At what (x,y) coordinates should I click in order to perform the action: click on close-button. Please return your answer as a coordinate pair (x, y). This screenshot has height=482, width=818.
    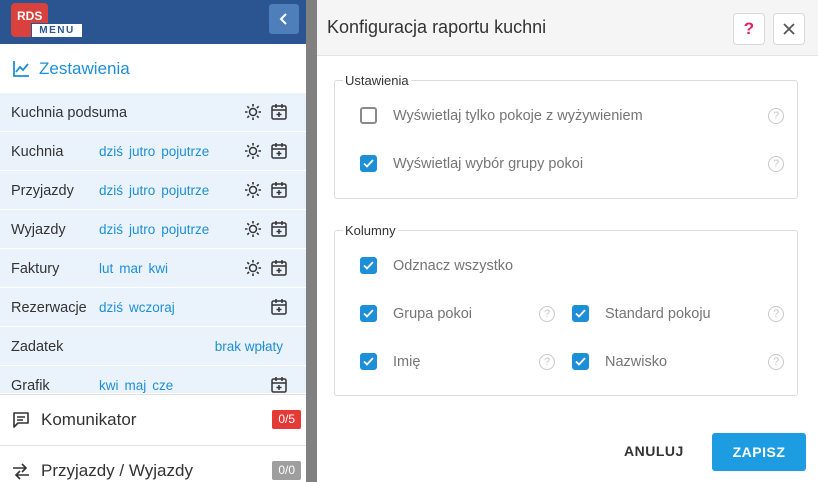
    Looking at the image, I should click on (789, 29).